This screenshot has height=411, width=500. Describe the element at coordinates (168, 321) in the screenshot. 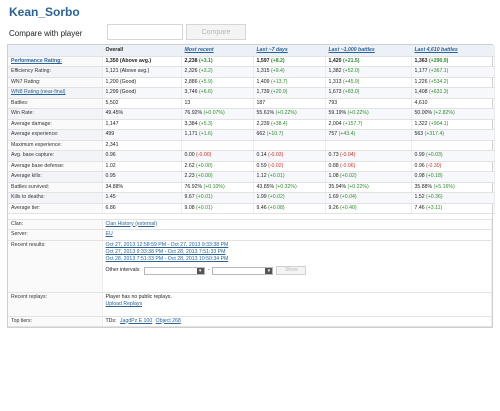

I see `tank-link: Object 268` at that location.